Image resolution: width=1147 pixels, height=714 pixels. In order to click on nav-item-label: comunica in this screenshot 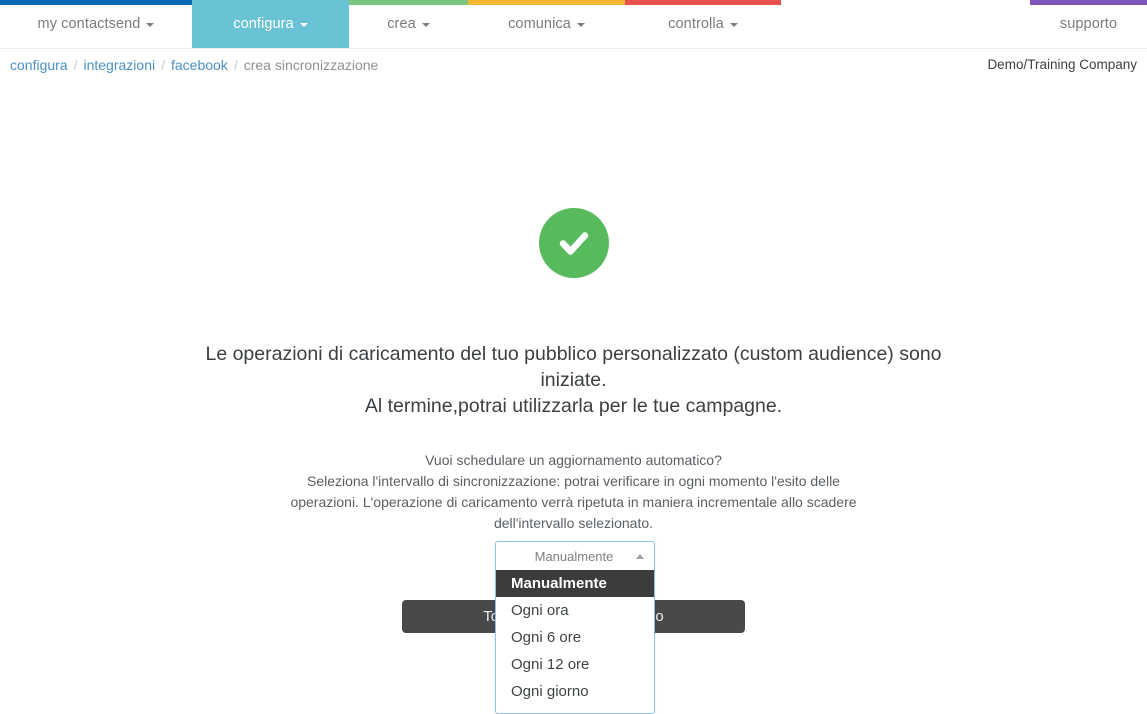, I will do `click(539, 24)`.